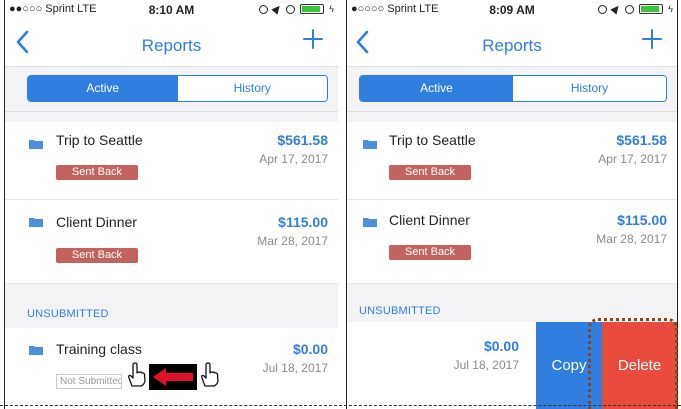 The image size is (681, 409). Describe the element at coordinates (89, 381) in the screenshot. I see `status-badge: Not Submitted` at that location.